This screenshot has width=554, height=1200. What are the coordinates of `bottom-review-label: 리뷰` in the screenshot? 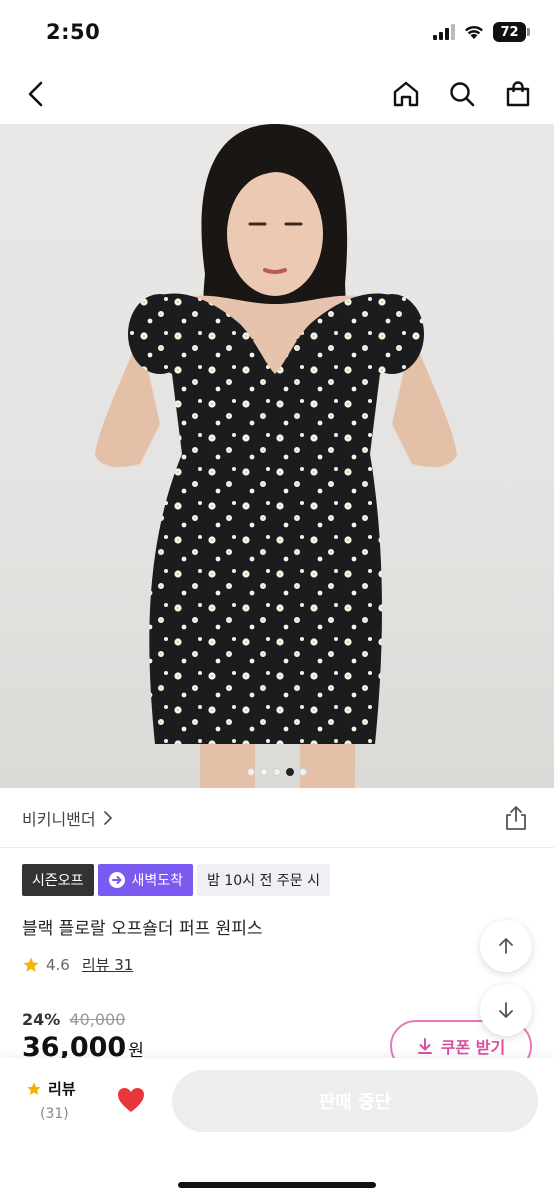 It's located at (62, 1089).